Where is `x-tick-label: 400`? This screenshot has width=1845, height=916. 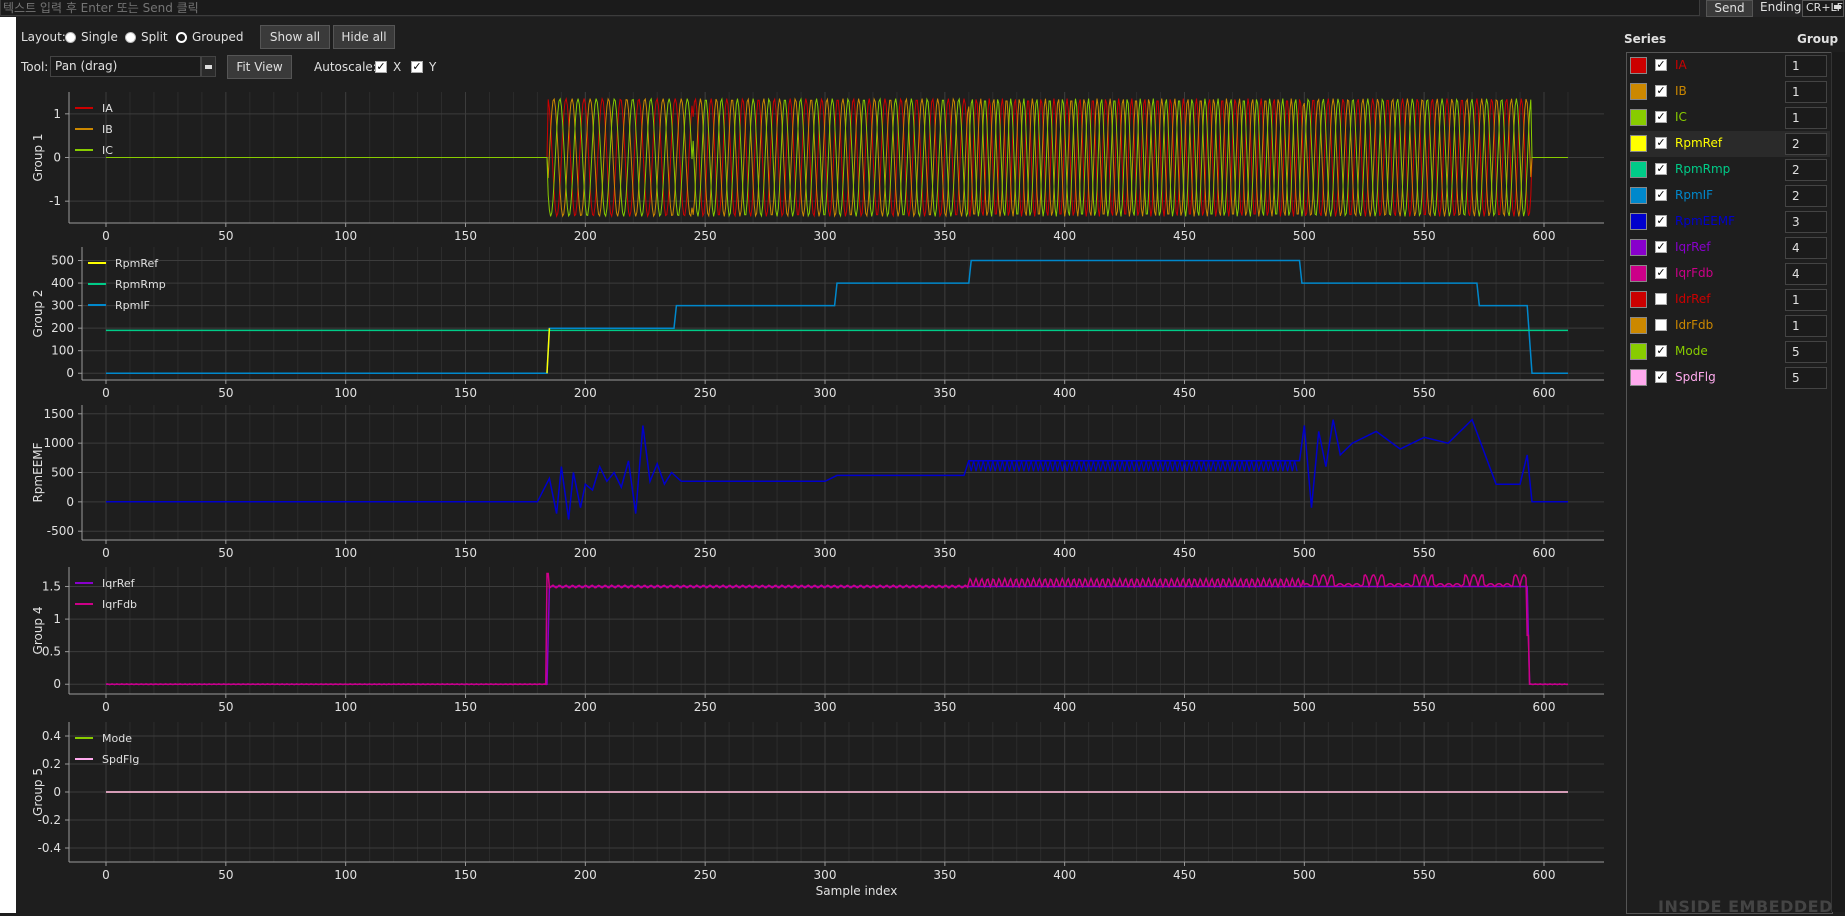 x-tick-label: 400 is located at coordinates (1064, 553).